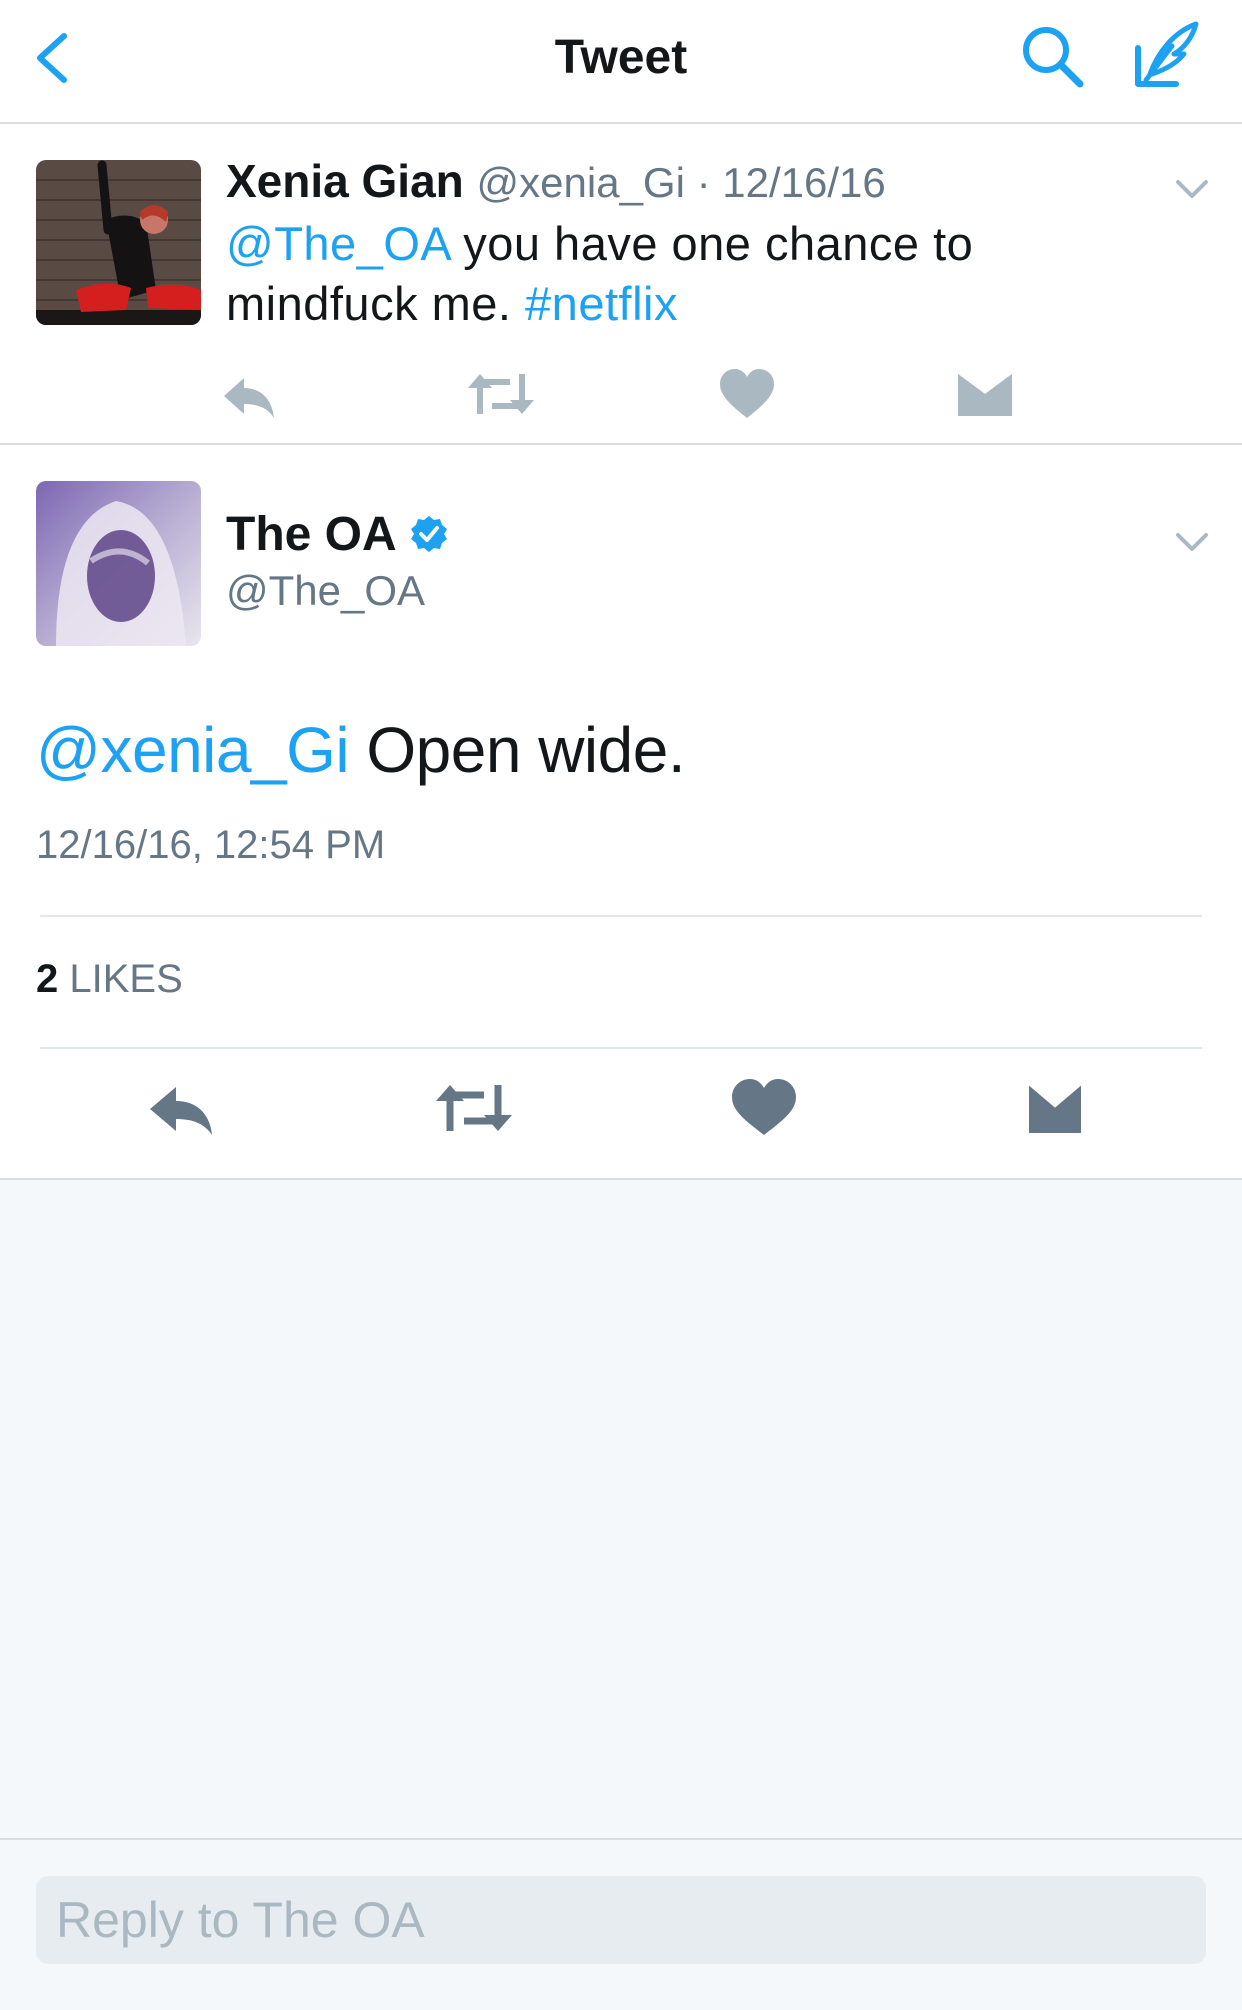 The image size is (1242, 2010). What do you see at coordinates (804, 182) in the screenshot?
I see `tweet-date: 12/16/16` at bounding box center [804, 182].